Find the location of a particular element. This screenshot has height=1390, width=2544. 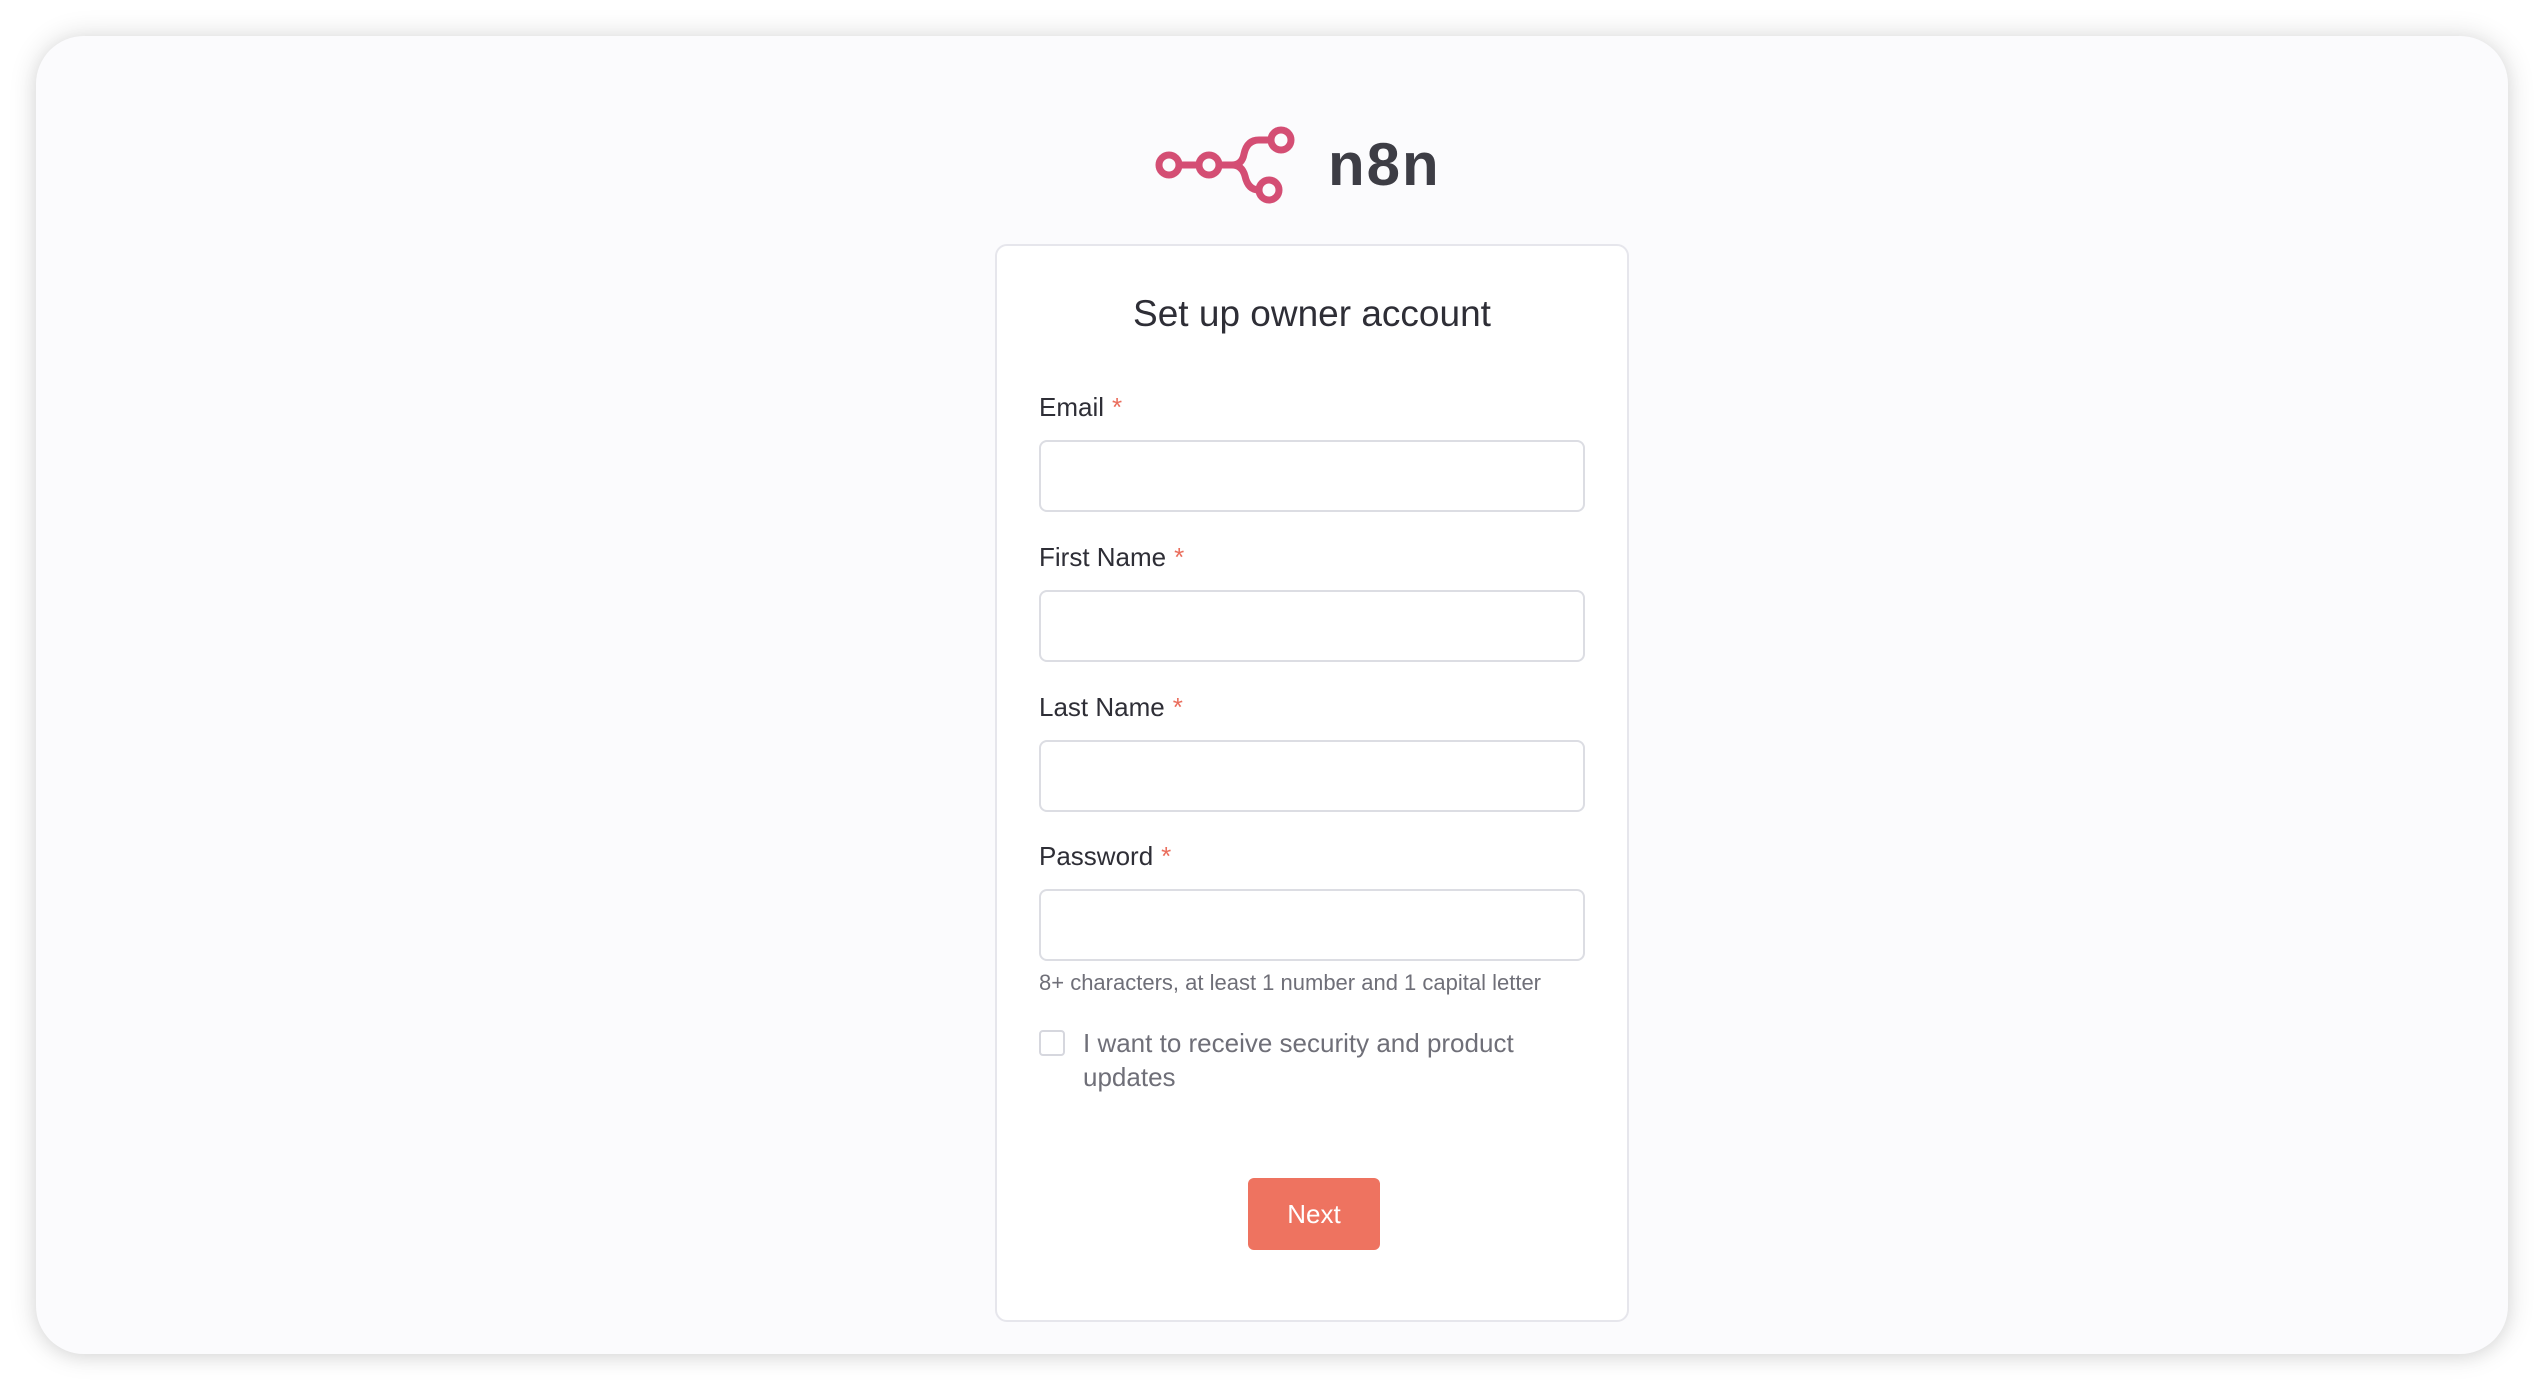

page-title: Set up owner account is located at coordinates (1312, 313).